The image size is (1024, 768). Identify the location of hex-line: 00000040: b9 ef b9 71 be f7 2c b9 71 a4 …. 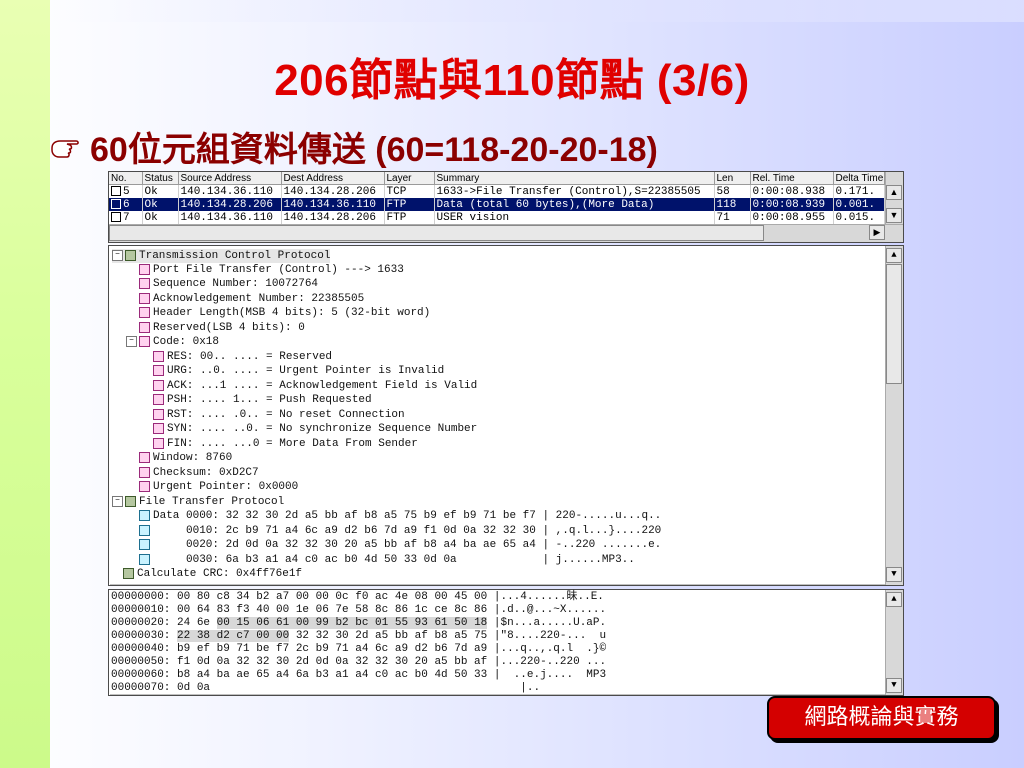
(358, 649).